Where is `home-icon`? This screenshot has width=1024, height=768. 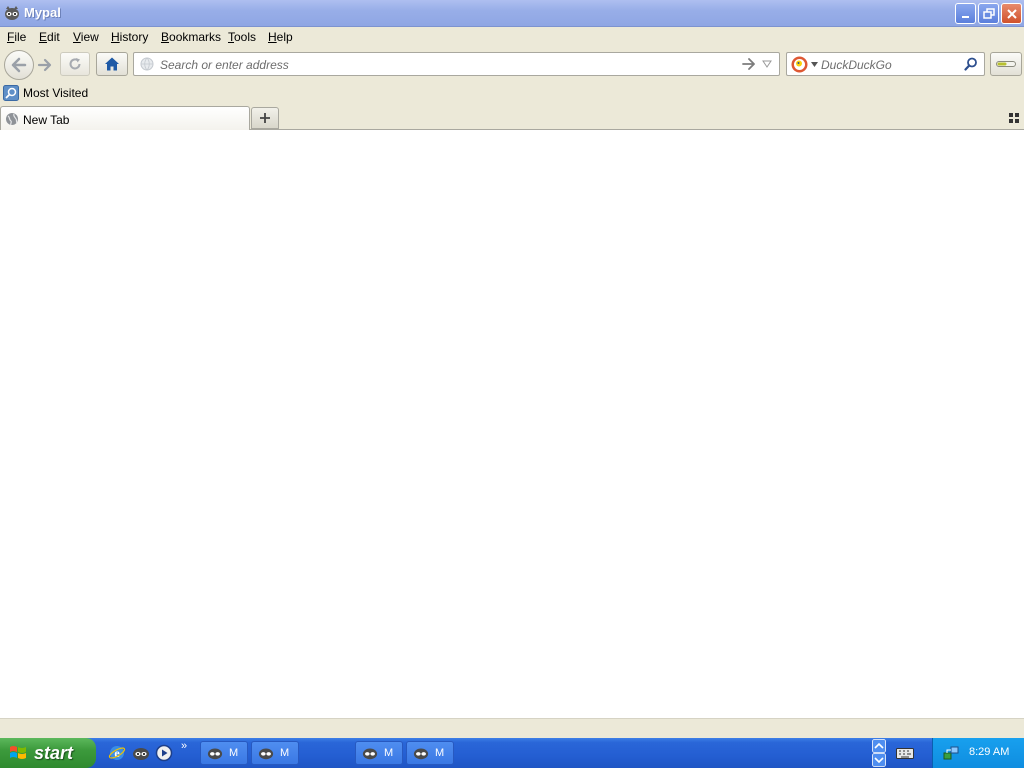
home-icon is located at coordinates (112, 64).